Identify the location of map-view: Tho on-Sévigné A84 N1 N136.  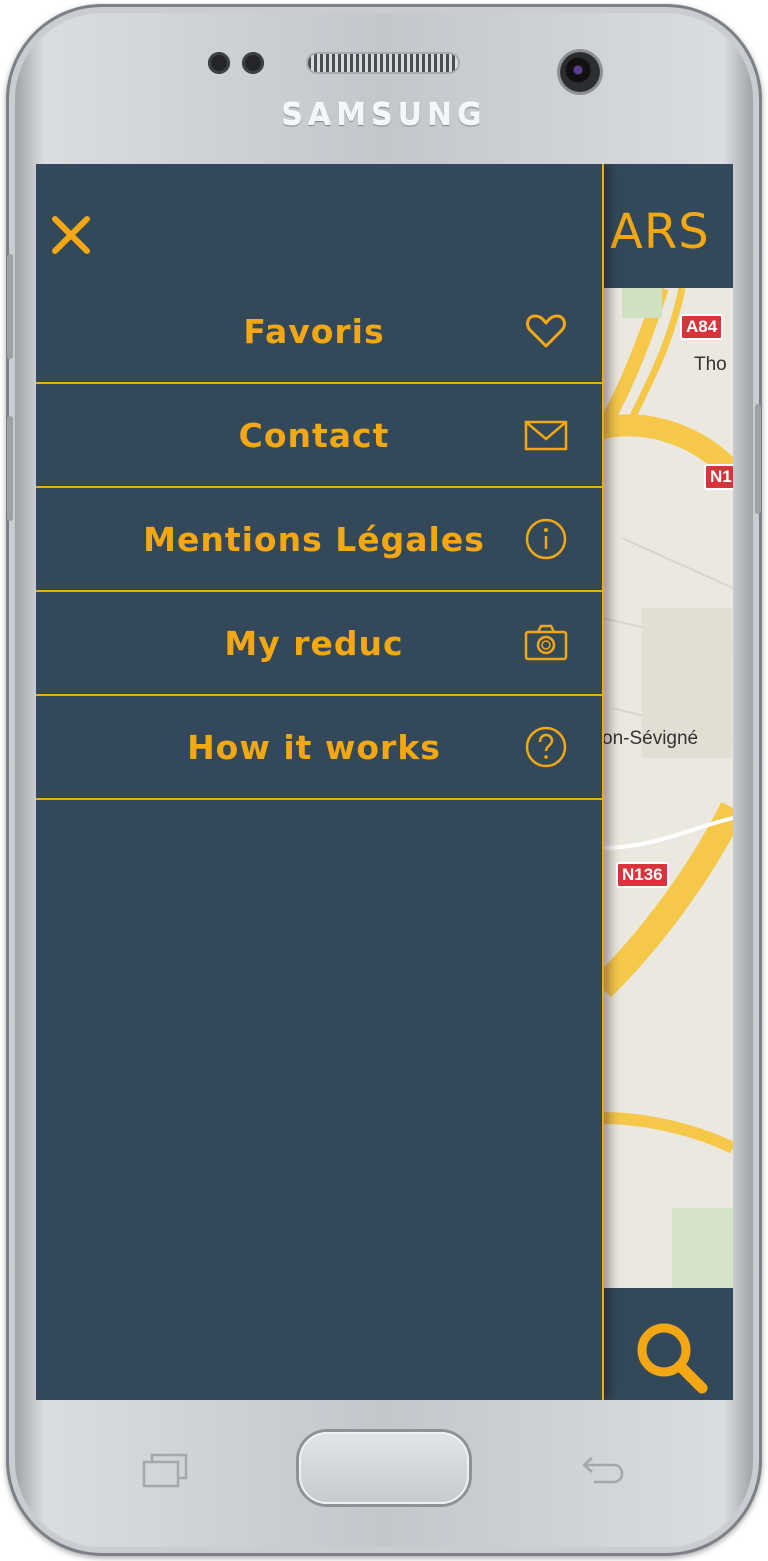
(667, 788).